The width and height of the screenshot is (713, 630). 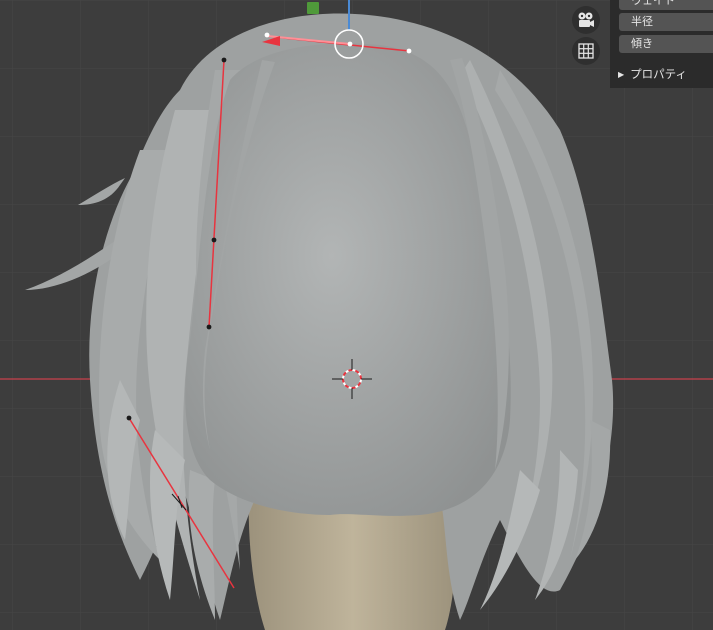 I want to click on properties-section-header: ▶ プロパティ, so click(x=665, y=74).